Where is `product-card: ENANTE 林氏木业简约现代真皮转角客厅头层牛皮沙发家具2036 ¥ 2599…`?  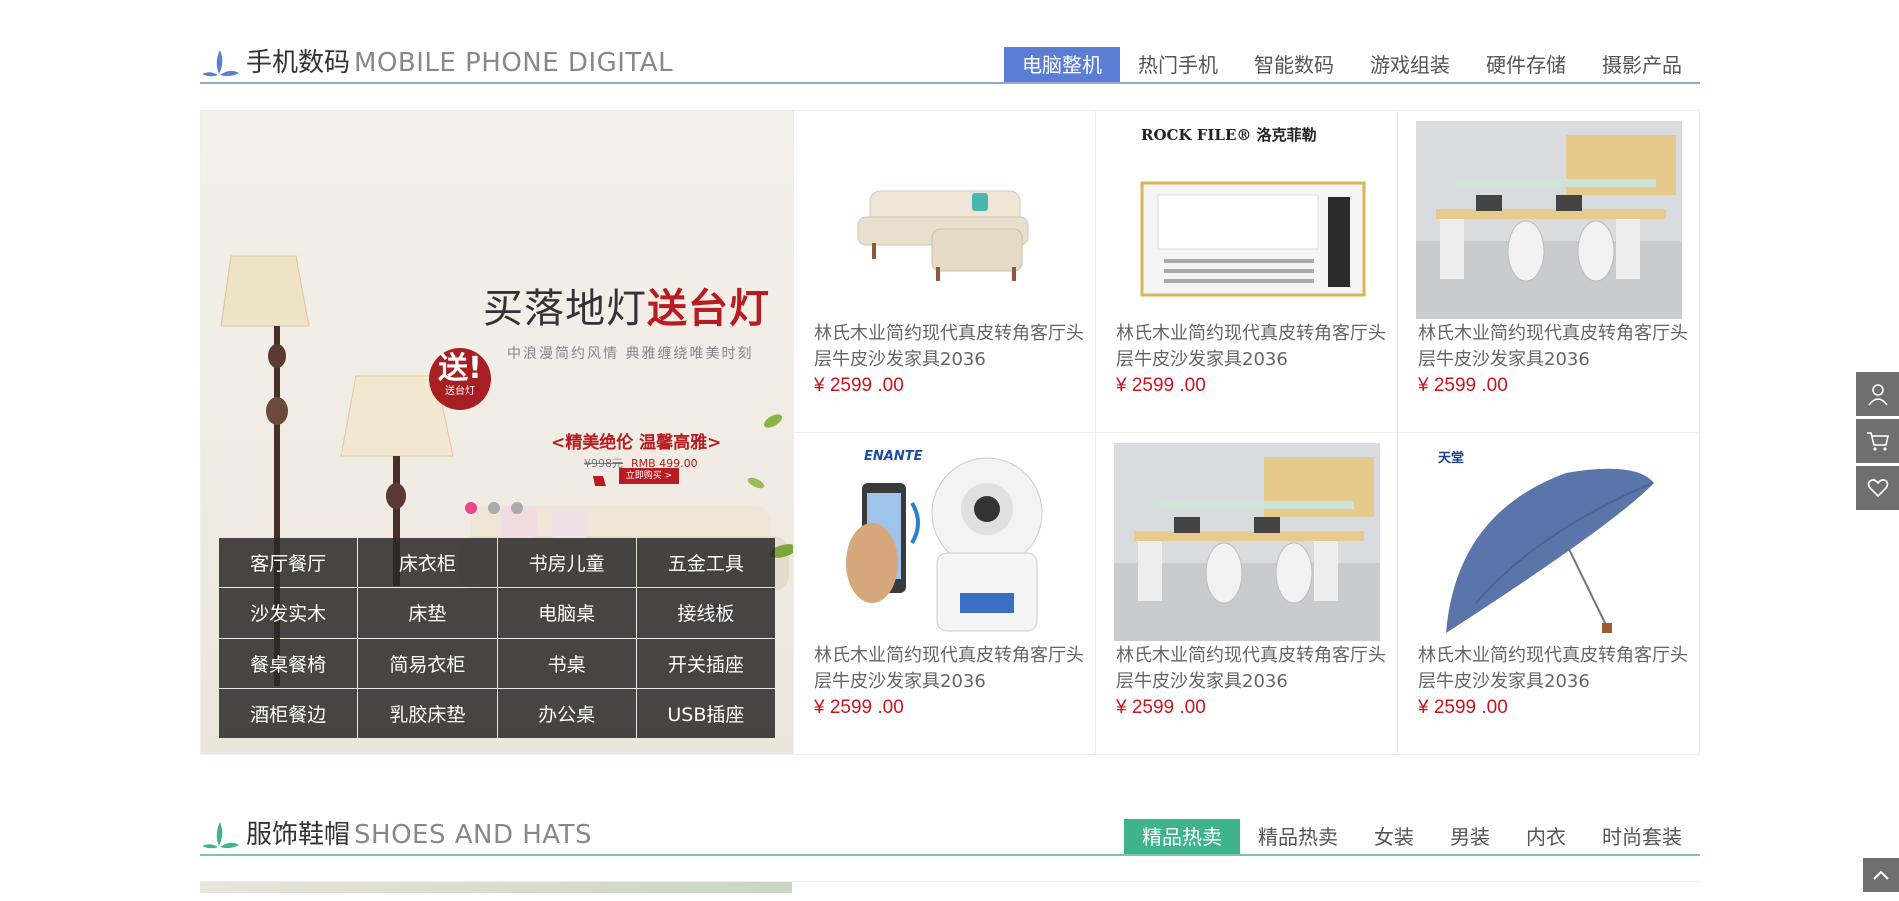 product-card: ENANTE 林氏木业简约现代真皮转角客厅头层牛皮沙发家具2036 ¥ 2599… is located at coordinates (944, 593).